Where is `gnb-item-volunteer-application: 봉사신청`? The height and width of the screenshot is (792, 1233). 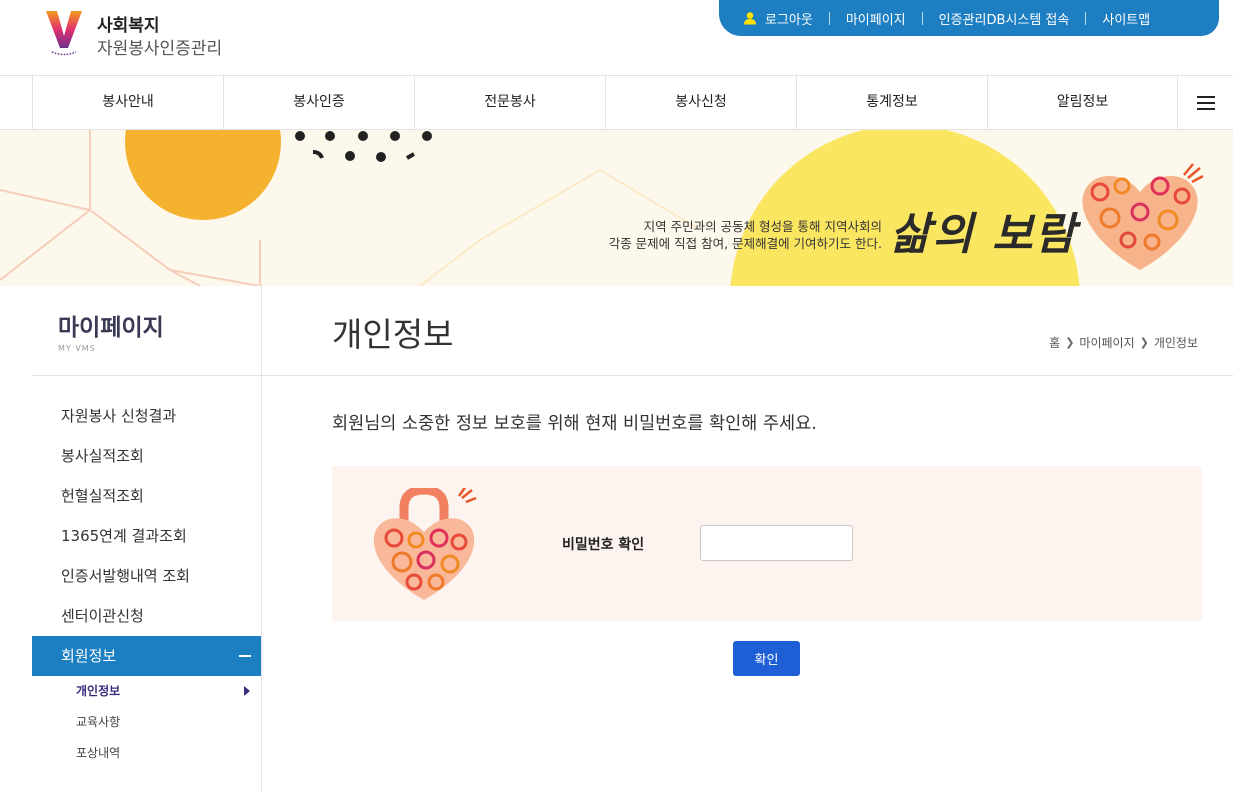 gnb-item-volunteer-application: 봉사신청 is located at coordinates (700, 102).